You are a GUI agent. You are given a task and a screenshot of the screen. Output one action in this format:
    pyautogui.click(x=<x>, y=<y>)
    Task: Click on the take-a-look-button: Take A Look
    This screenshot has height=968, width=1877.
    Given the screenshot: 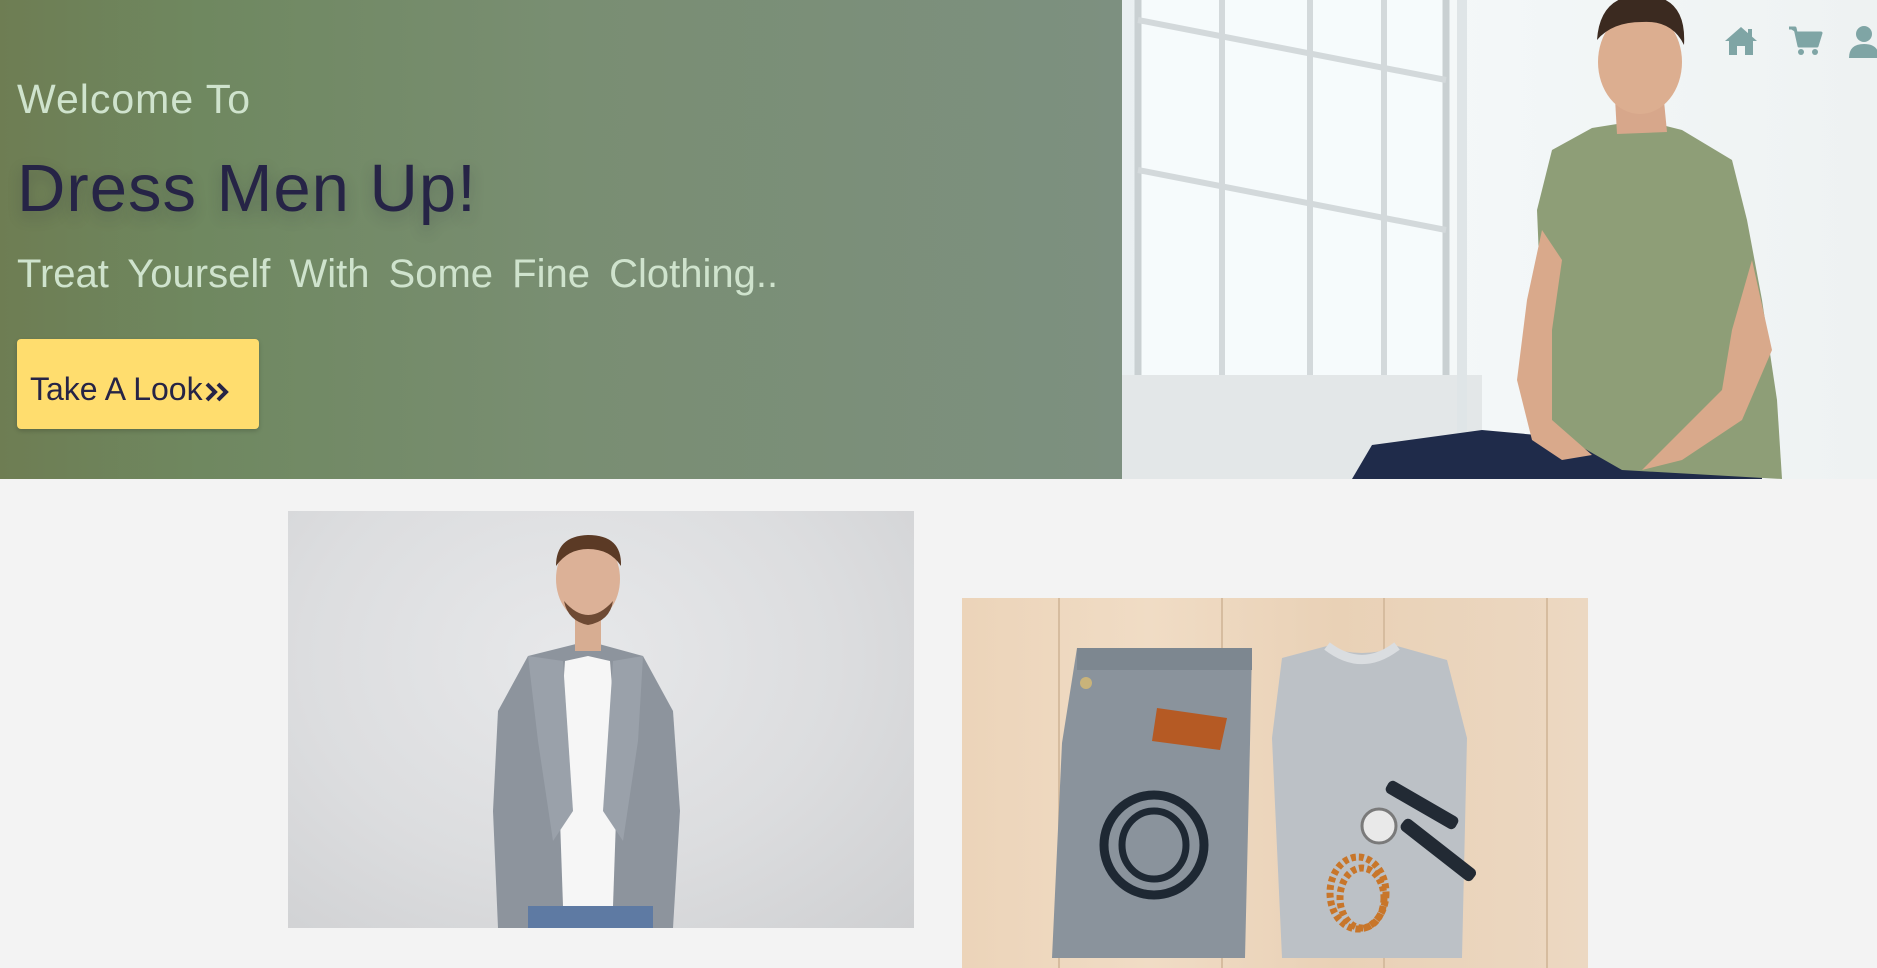 What is the action you would take?
    pyautogui.click(x=138, y=384)
    